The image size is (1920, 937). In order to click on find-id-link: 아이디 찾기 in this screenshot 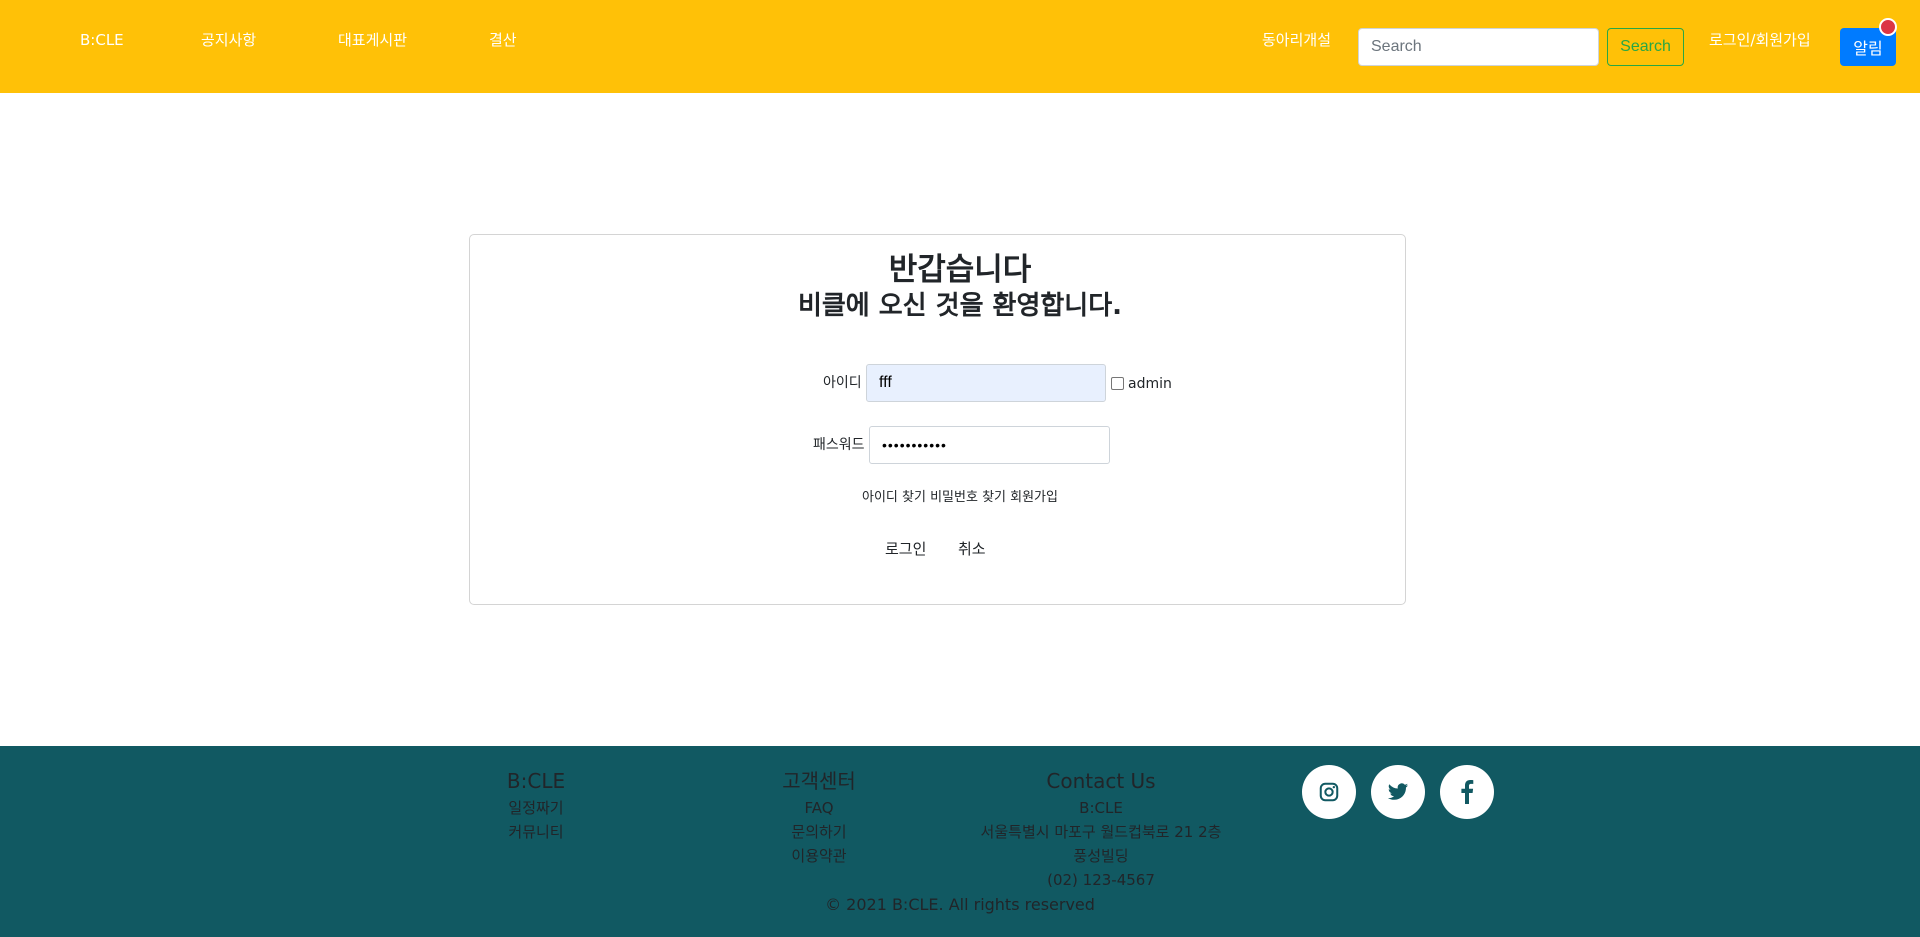, I will do `click(894, 497)`.